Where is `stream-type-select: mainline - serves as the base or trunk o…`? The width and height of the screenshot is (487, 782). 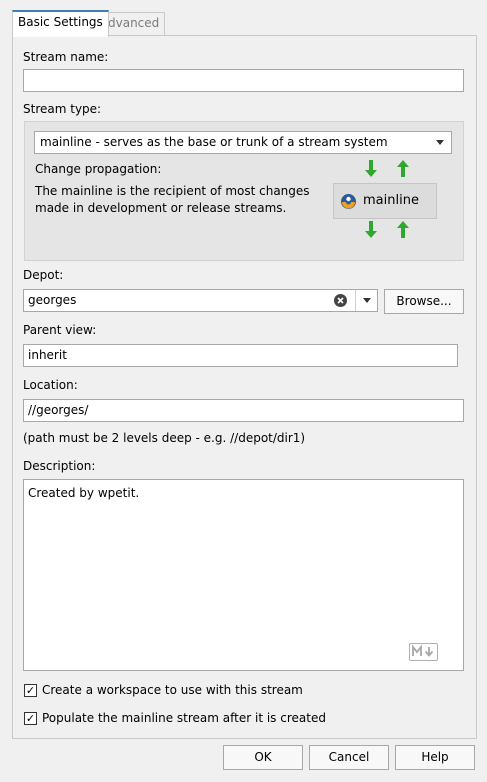 stream-type-select: mainline - serves as the base or trunk o… is located at coordinates (243, 142).